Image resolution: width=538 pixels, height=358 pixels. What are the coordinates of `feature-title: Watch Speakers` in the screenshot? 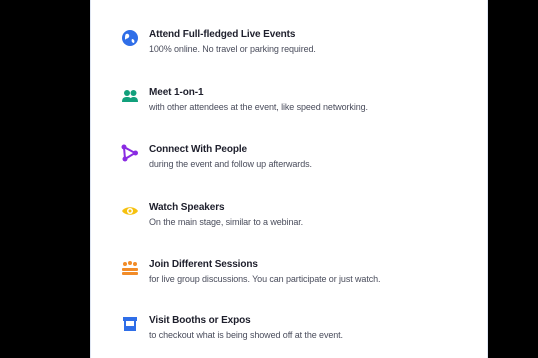 It's located at (187, 207).